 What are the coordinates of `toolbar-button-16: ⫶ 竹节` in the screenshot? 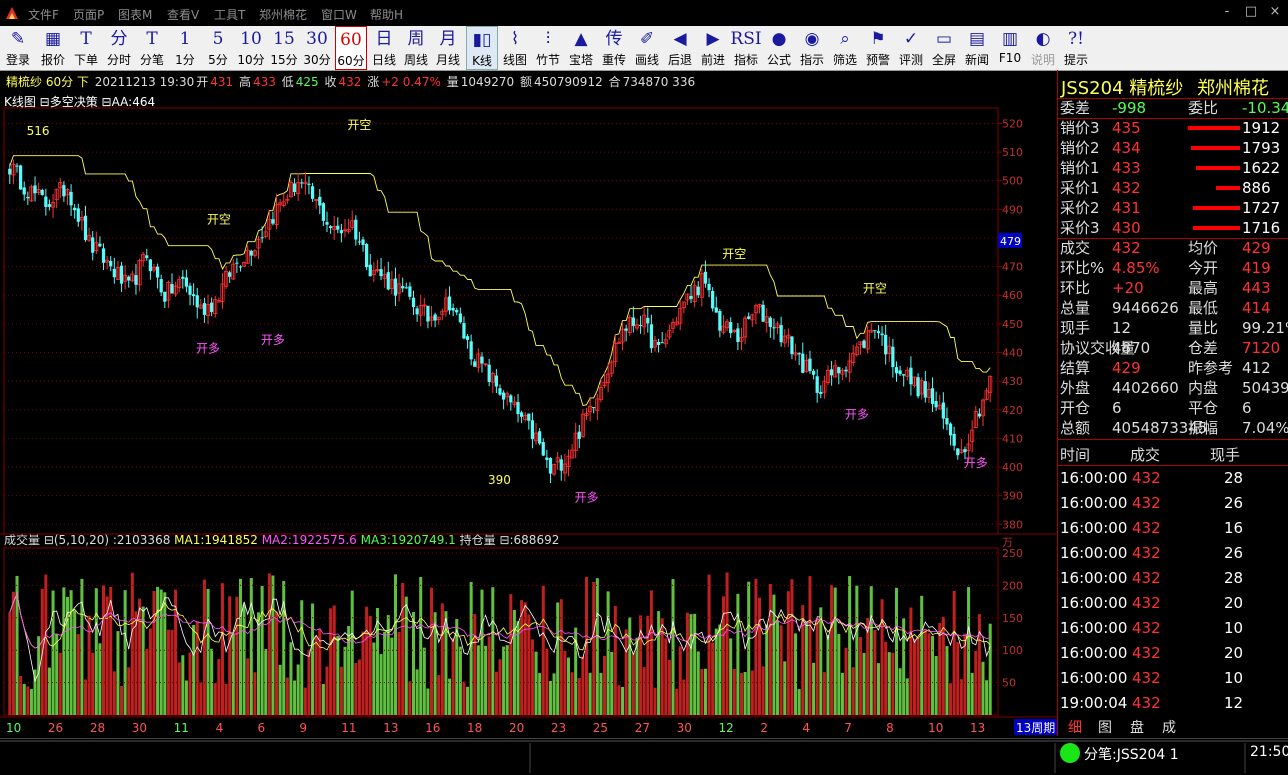 It's located at (548, 48).